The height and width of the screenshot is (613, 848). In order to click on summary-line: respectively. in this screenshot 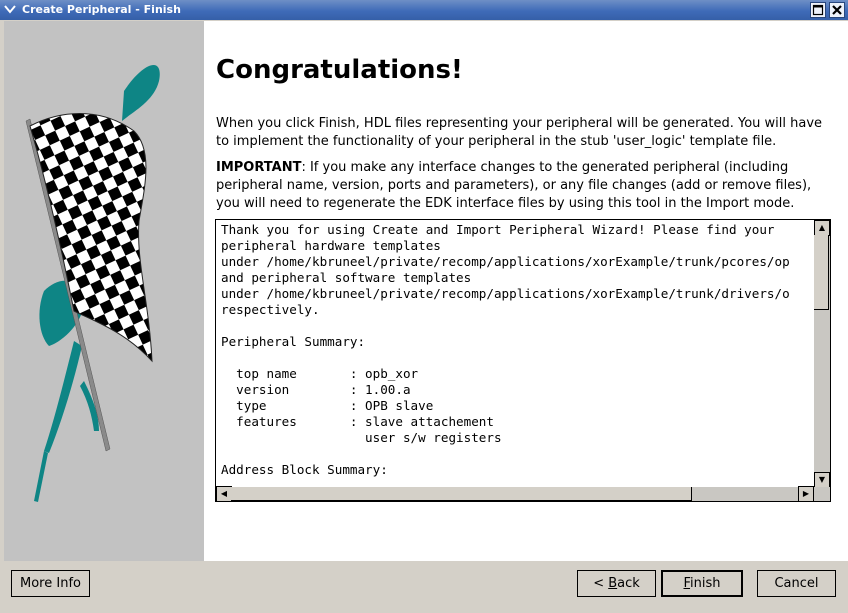, I will do `click(270, 309)`.